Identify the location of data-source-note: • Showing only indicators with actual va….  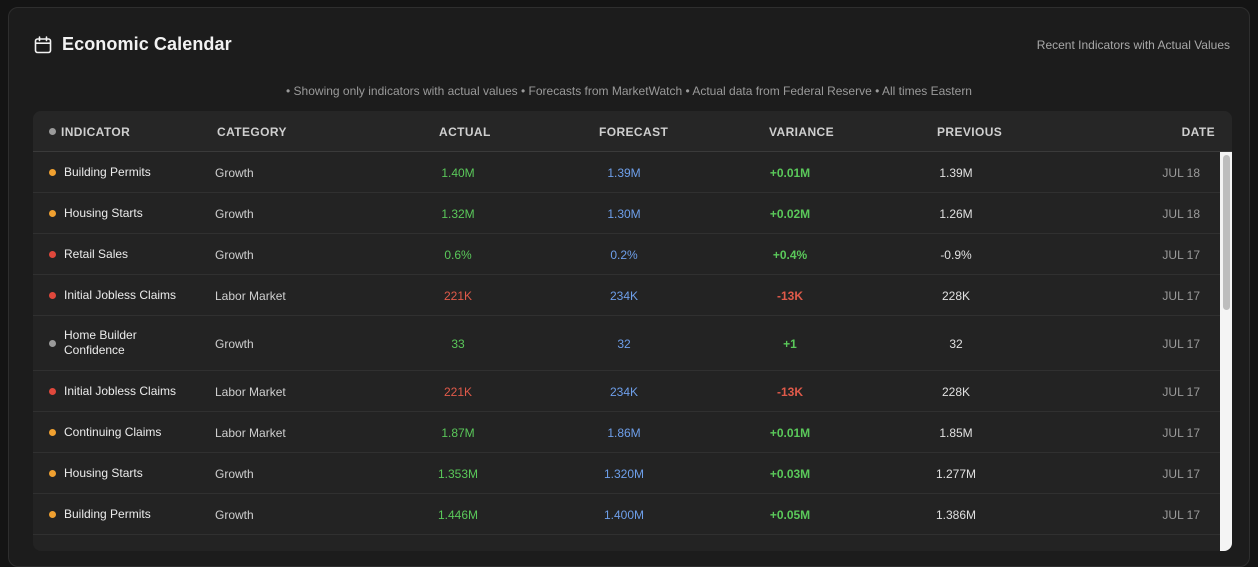
(629, 91).